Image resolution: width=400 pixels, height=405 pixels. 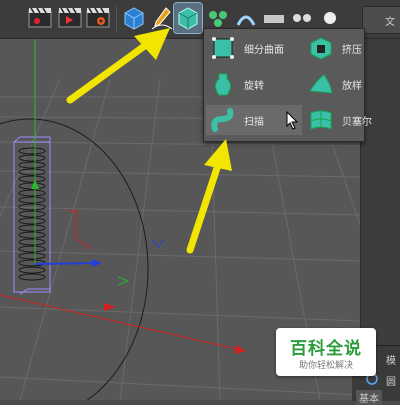 I want to click on pen-icon, so click(x=162, y=18).